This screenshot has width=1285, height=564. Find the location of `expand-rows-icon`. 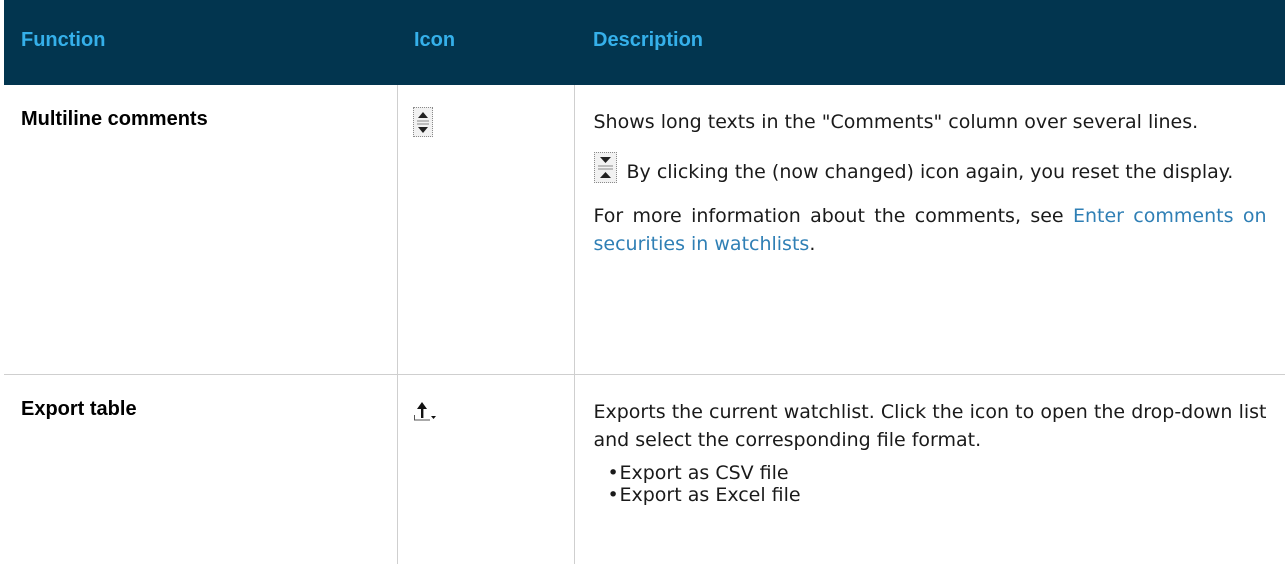

expand-rows-icon is located at coordinates (422, 122).